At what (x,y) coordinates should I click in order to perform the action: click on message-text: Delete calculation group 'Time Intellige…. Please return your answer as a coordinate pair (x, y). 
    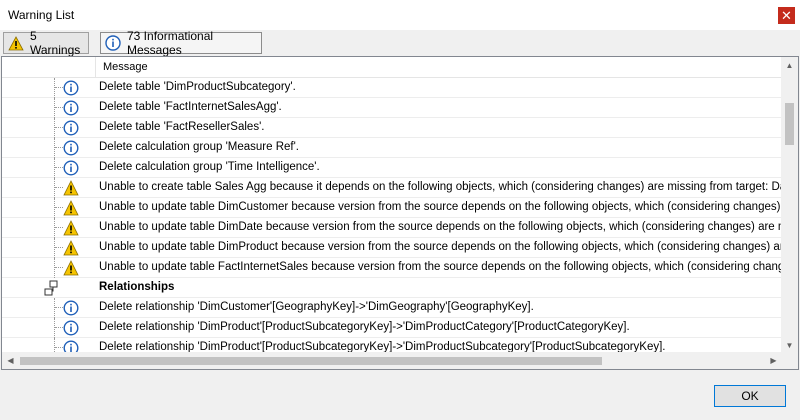
    Looking at the image, I should click on (209, 167).